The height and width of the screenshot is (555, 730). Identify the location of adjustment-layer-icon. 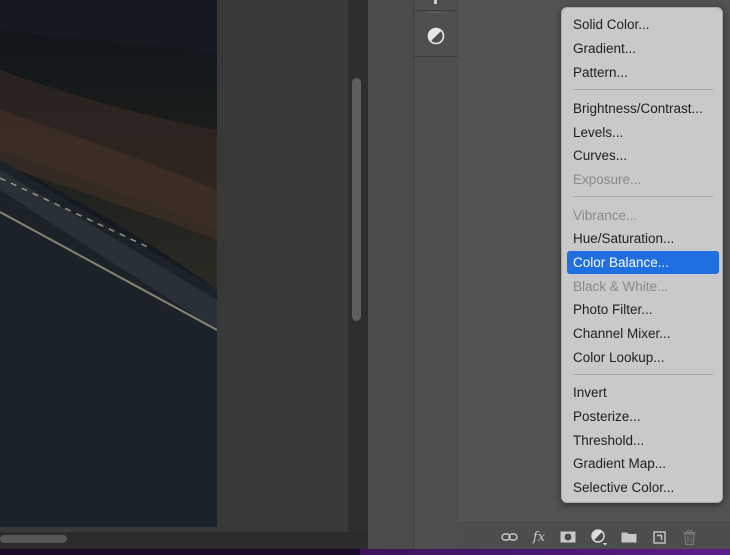
(599, 537).